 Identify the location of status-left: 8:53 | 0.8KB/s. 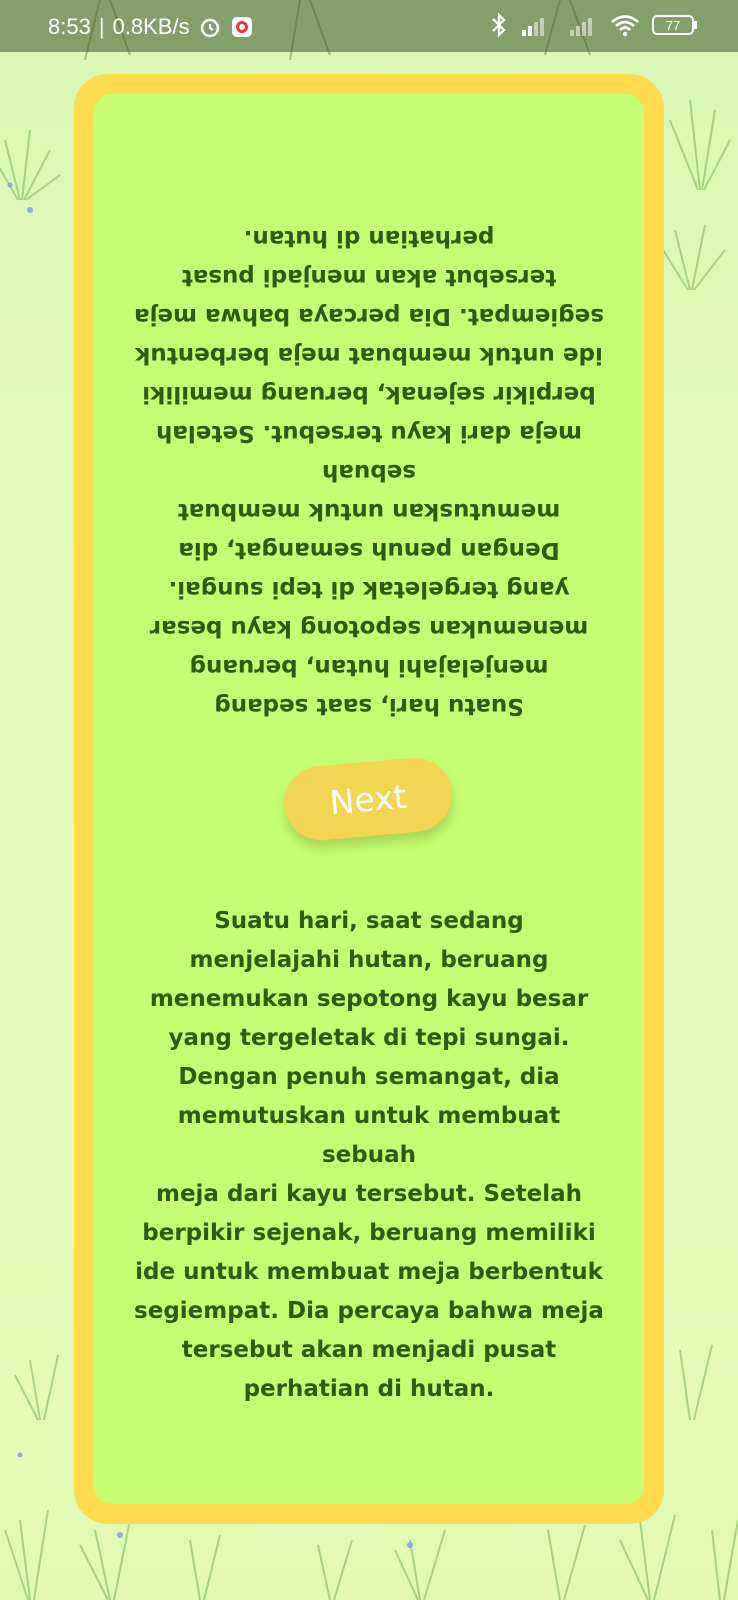
(151, 27).